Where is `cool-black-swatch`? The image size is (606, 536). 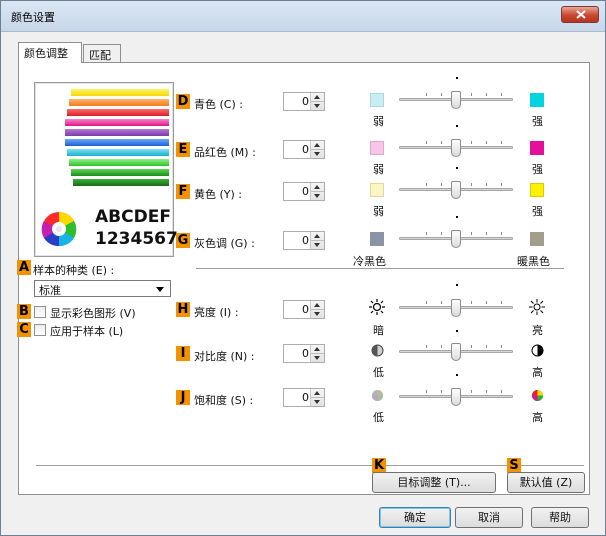
cool-black-swatch is located at coordinates (377, 239).